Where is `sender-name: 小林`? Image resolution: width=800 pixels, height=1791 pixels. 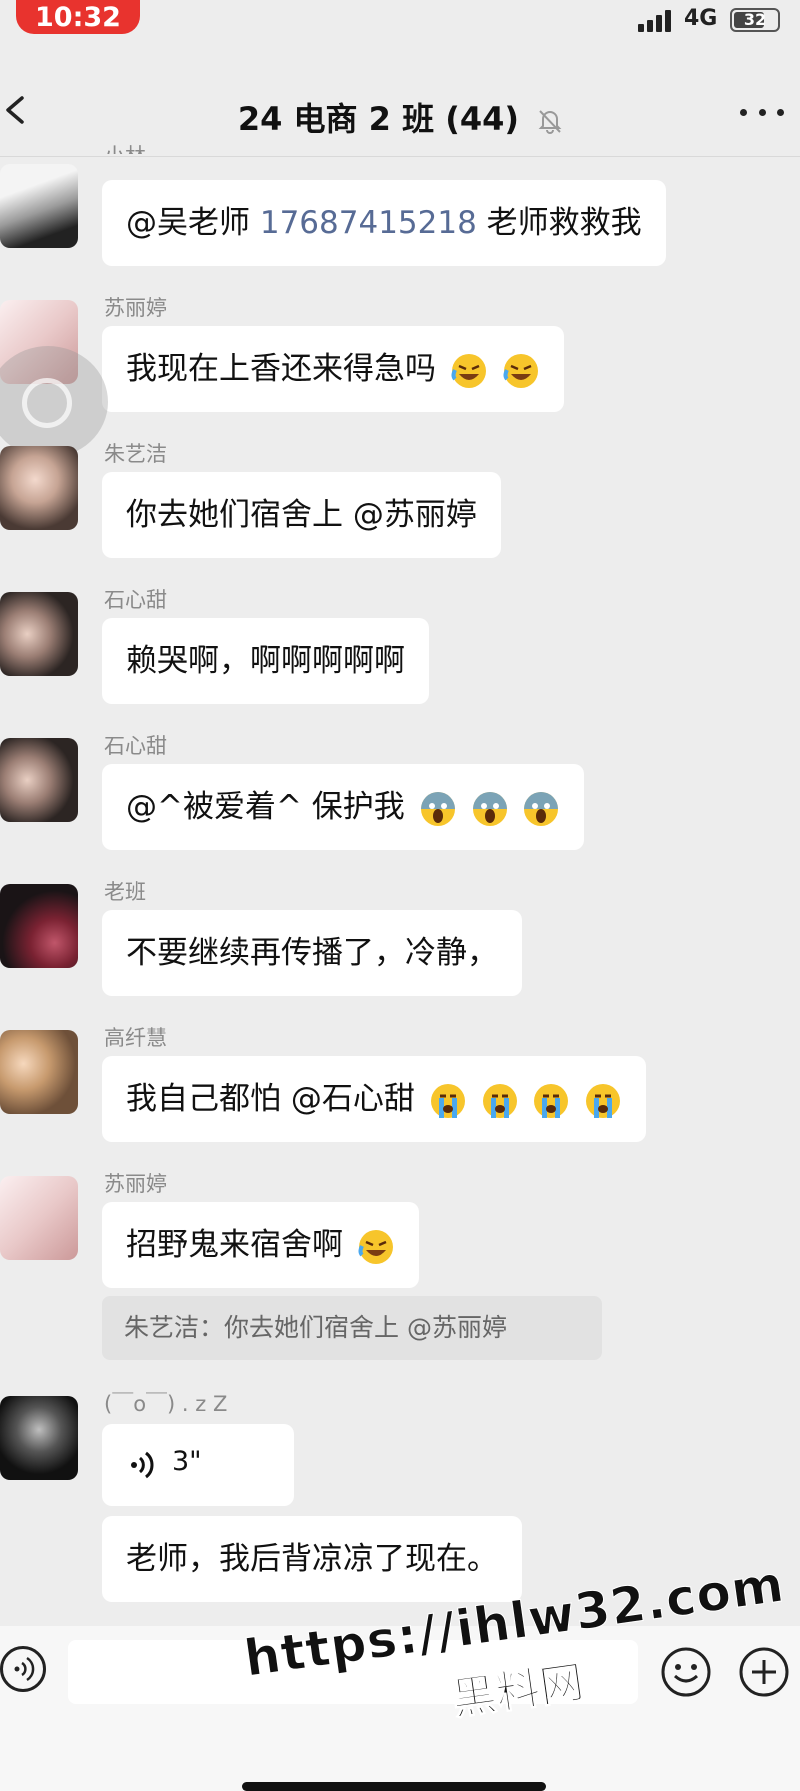
sender-name: 小林 is located at coordinates (125, 147).